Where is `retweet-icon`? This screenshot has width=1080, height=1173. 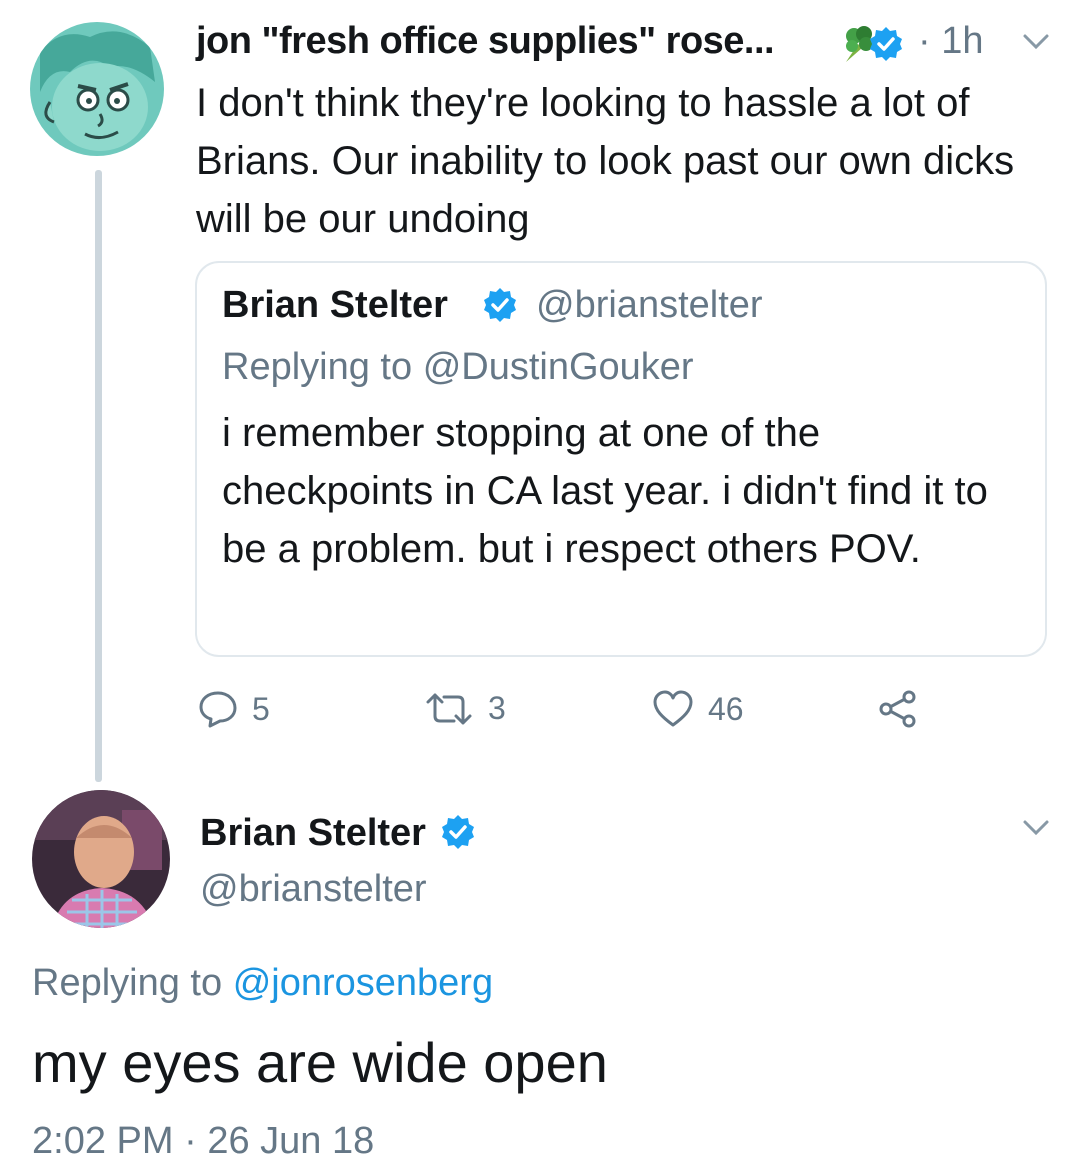 retweet-icon is located at coordinates (449, 708).